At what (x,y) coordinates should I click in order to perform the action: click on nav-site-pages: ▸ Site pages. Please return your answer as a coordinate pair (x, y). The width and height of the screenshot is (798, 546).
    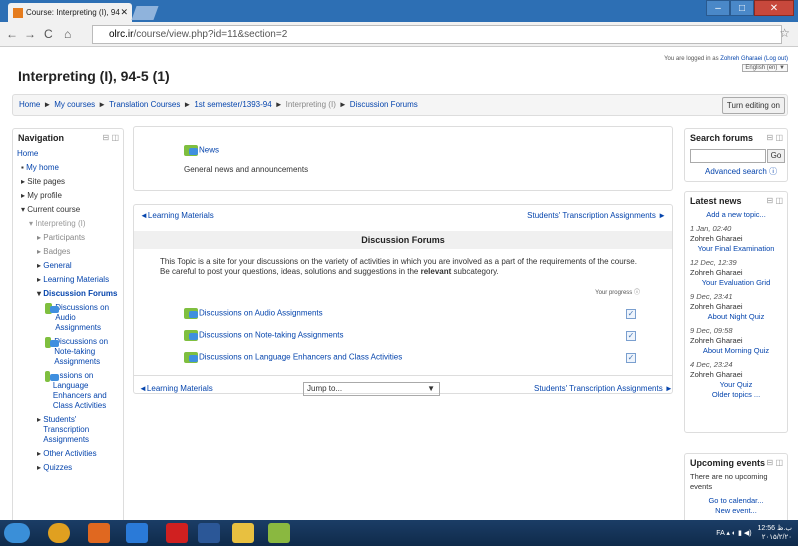
    Looking at the image, I should click on (68, 182).